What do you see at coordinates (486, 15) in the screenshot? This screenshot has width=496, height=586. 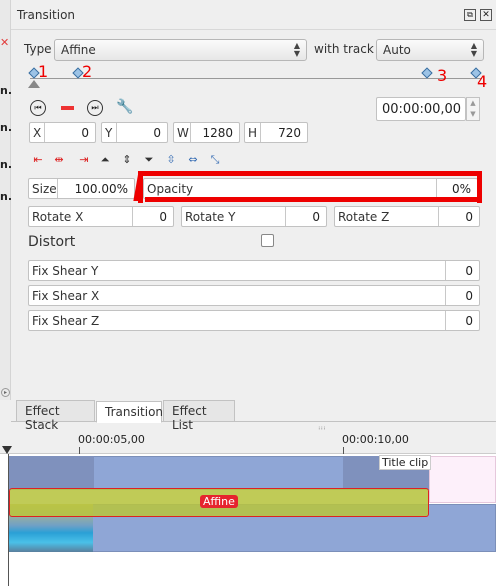 I see `close-icon: ✕` at bounding box center [486, 15].